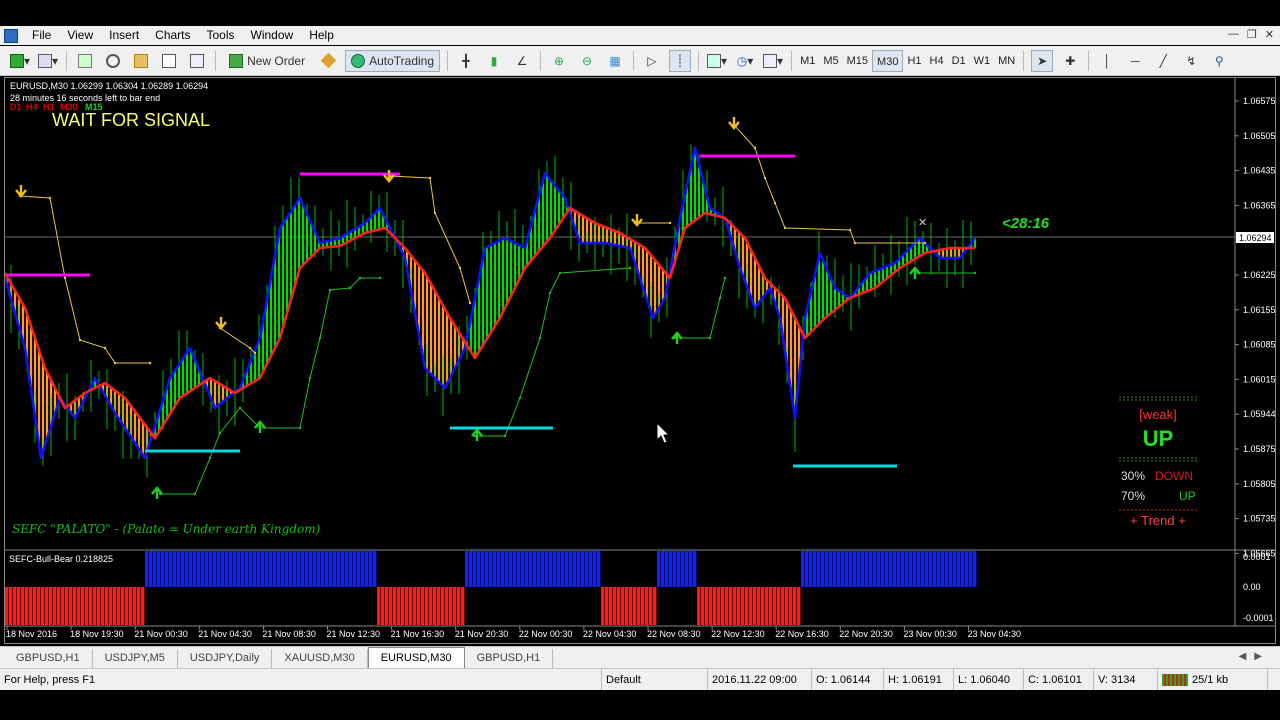 The image size is (1280, 720). What do you see at coordinates (830, 61) in the screenshot?
I see `timeframe-m5: M5` at bounding box center [830, 61].